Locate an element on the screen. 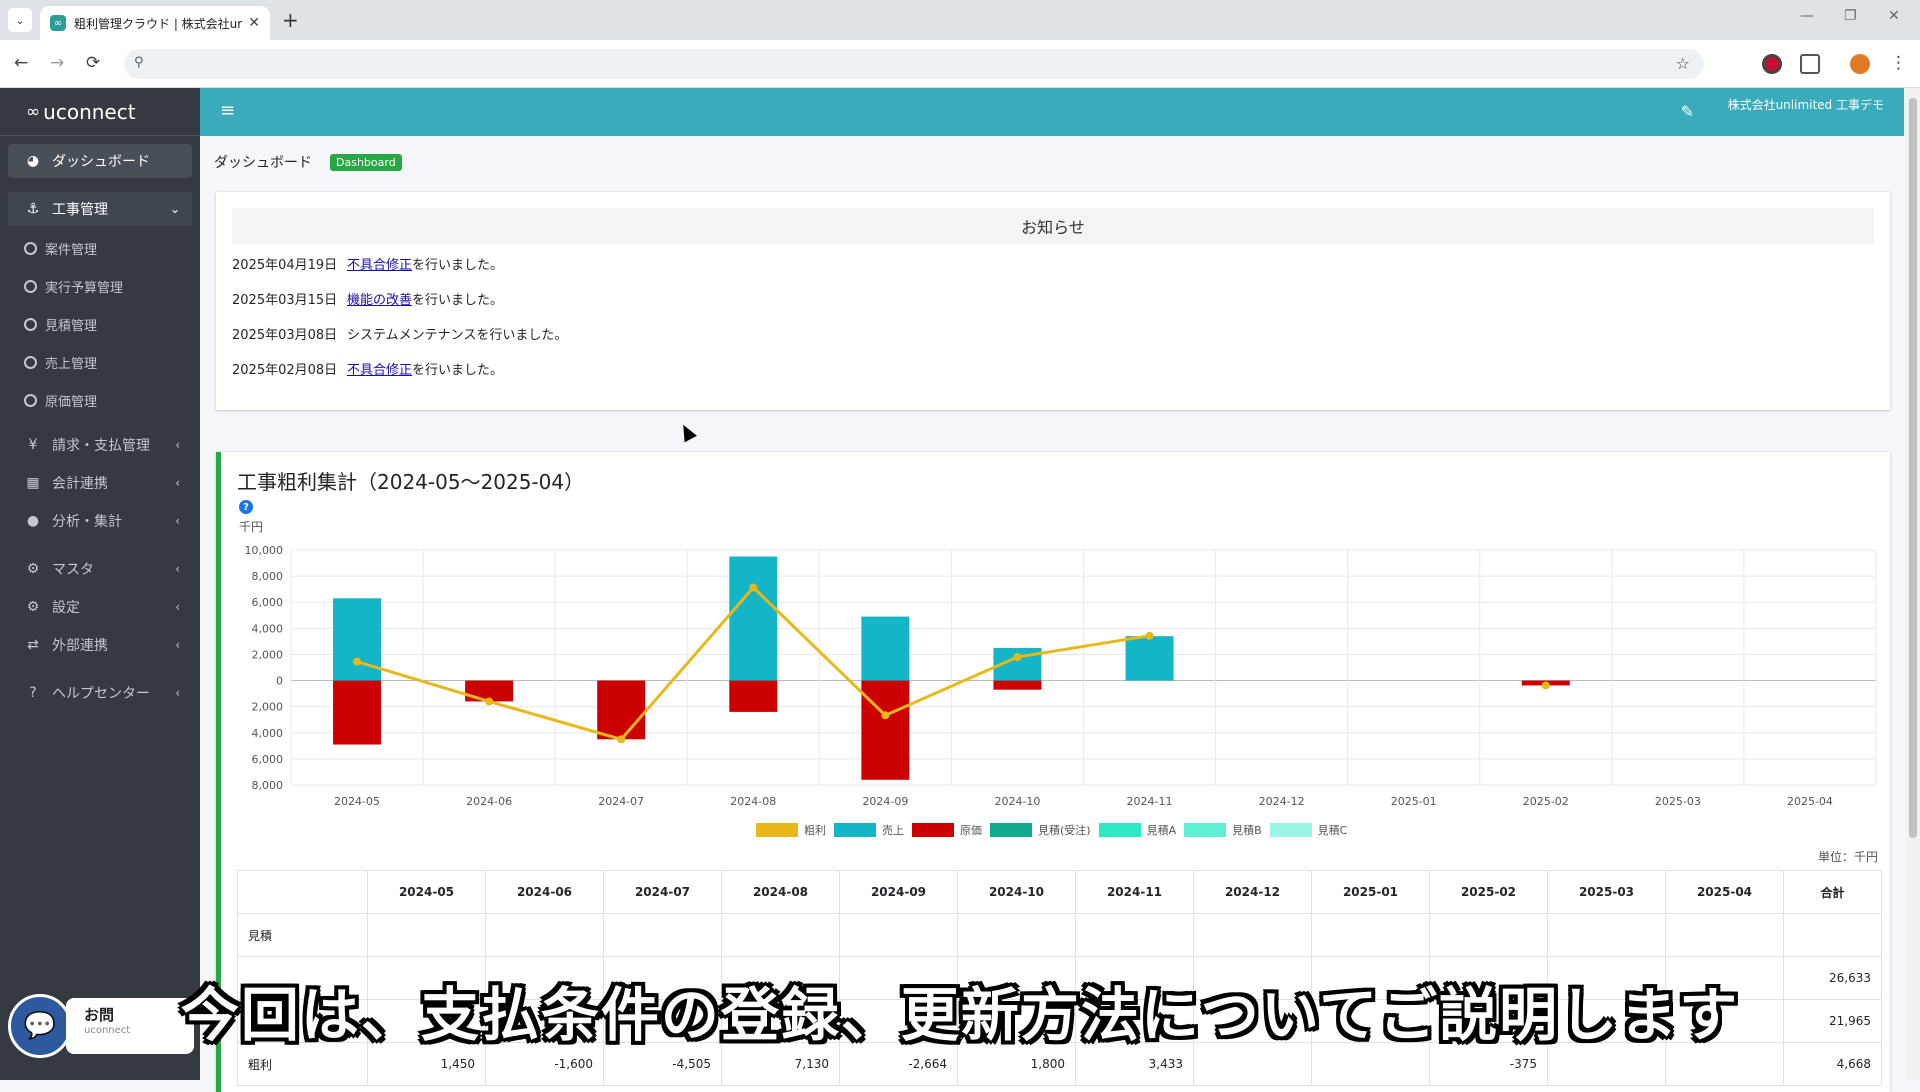 The height and width of the screenshot is (1092, 1920). forward-button: → is located at coordinates (57, 63).